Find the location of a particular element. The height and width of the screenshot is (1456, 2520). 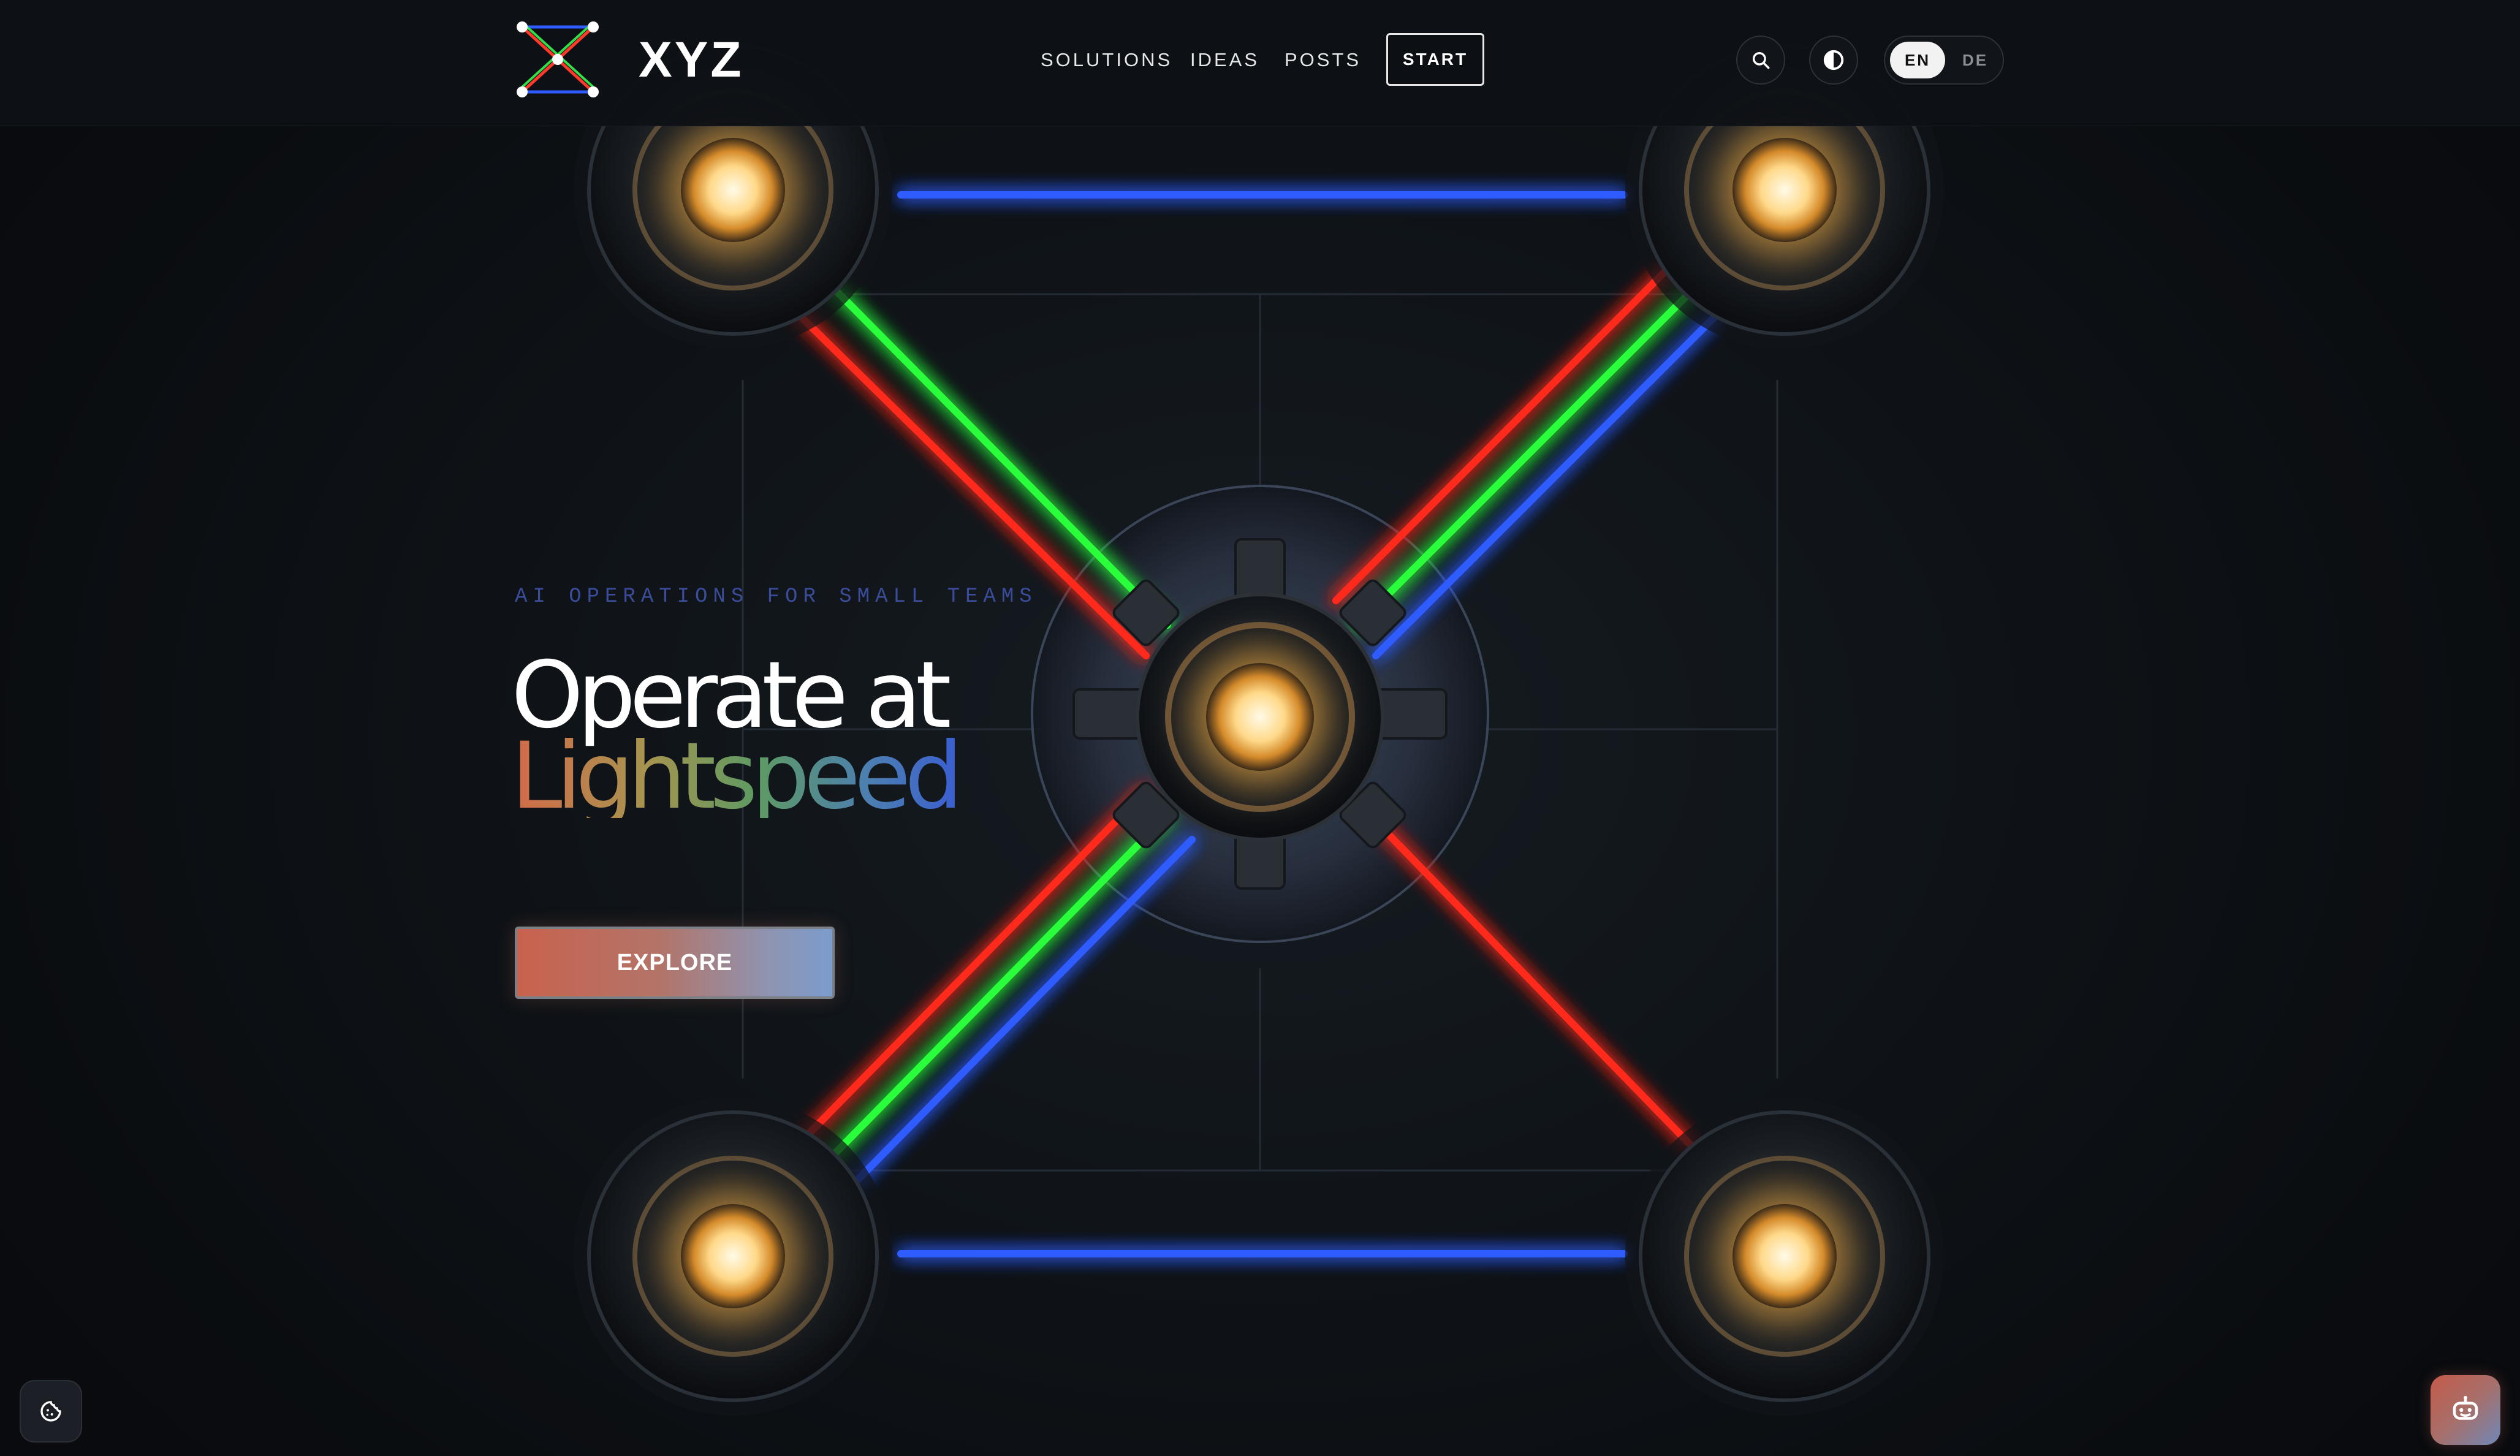

chatbot-icon is located at coordinates (2465, 1407).